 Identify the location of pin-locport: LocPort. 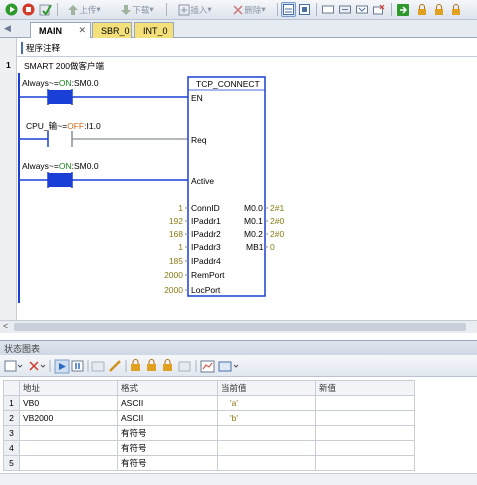
(206, 290).